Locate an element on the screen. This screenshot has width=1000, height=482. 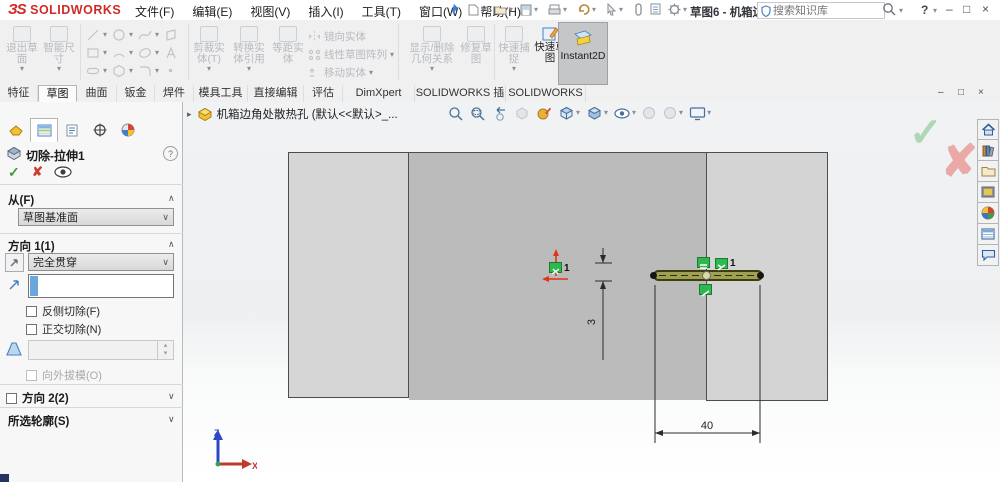
dimension-40-value: 40 is located at coordinates (707, 426).